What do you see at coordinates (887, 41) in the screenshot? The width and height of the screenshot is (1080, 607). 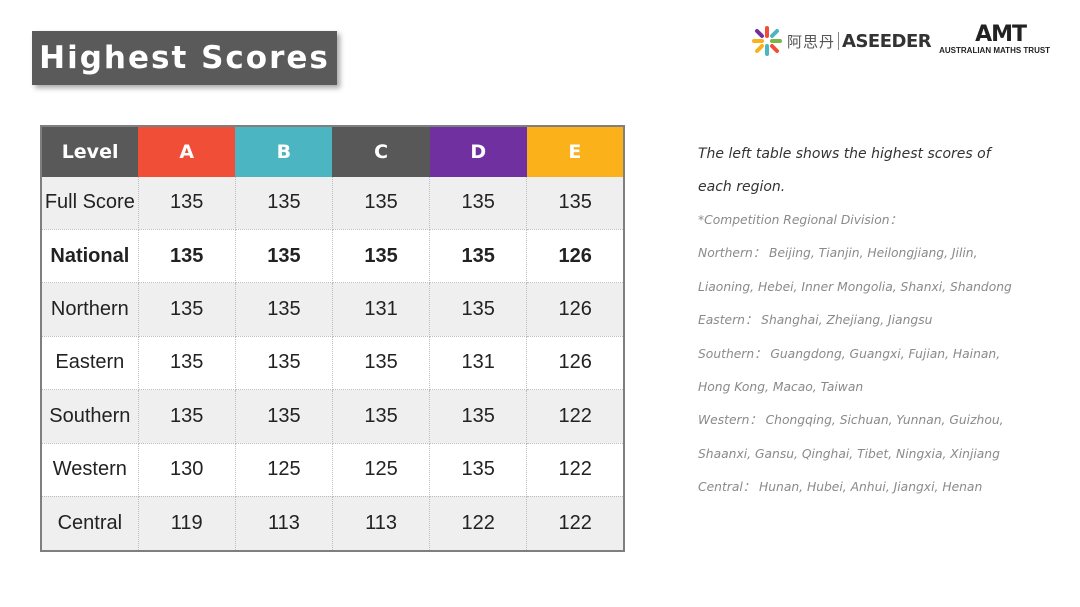 I see `aseeder-en-name: ASEEDER` at bounding box center [887, 41].